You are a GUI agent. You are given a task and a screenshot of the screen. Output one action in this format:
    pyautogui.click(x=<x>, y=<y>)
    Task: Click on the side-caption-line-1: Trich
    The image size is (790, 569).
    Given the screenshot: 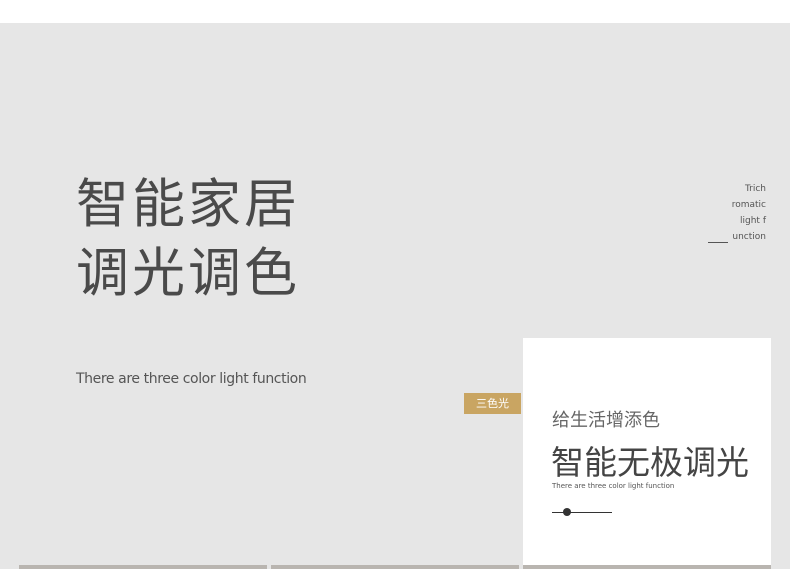 What is the action you would take?
    pyautogui.click(x=755, y=189)
    